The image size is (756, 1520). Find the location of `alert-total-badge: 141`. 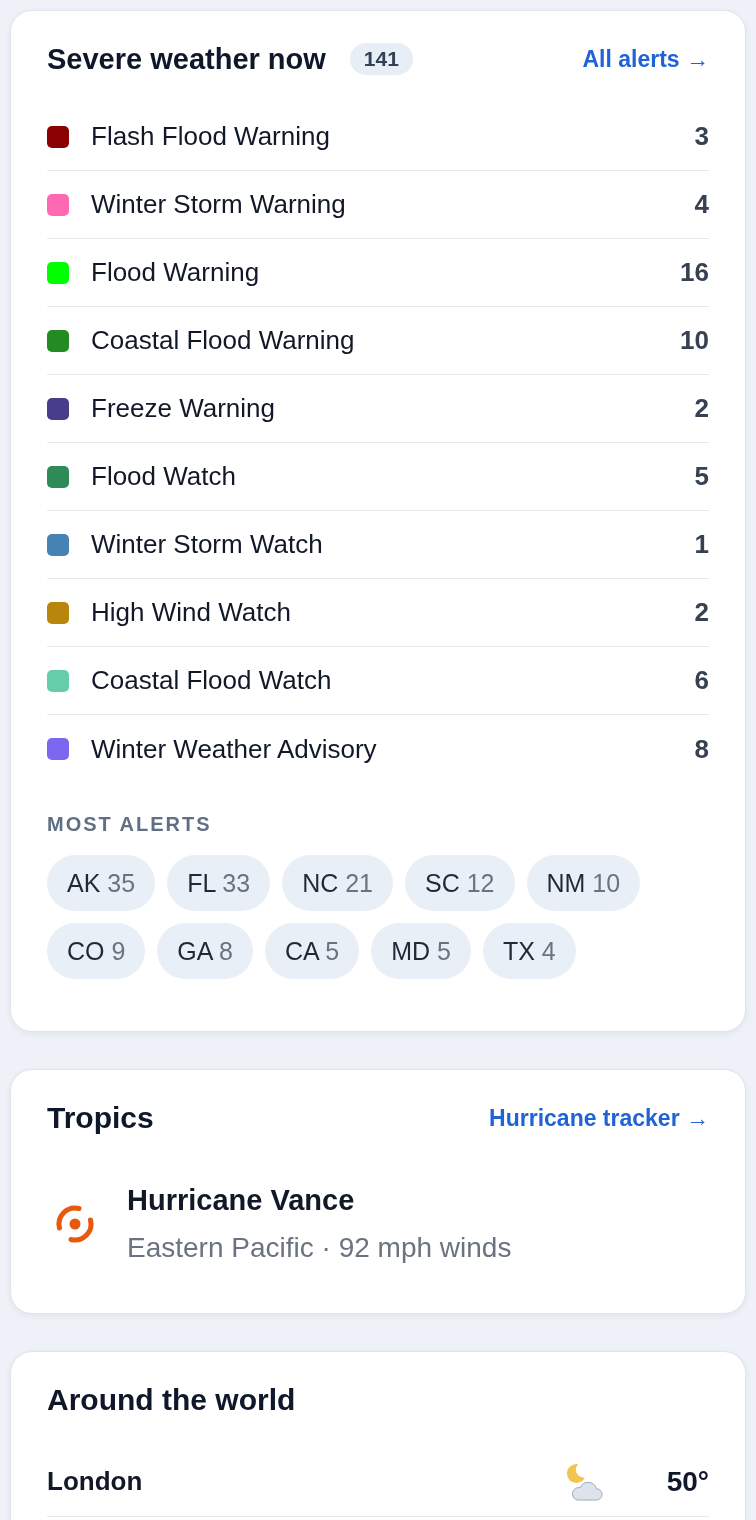

alert-total-badge: 141 is located at coordinates (381, 59).